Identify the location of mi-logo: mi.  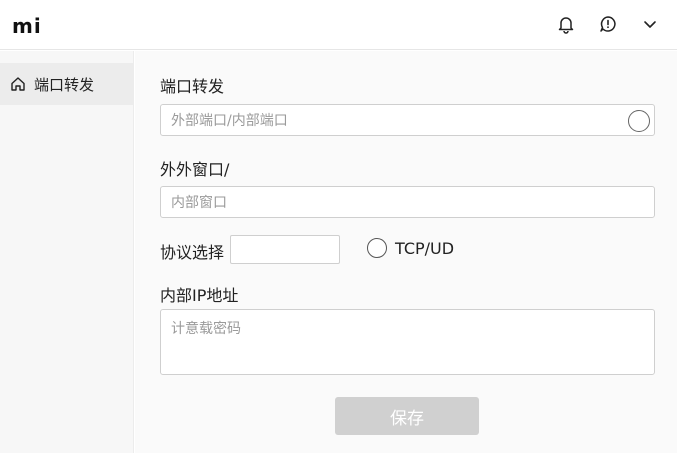
(27, 26).